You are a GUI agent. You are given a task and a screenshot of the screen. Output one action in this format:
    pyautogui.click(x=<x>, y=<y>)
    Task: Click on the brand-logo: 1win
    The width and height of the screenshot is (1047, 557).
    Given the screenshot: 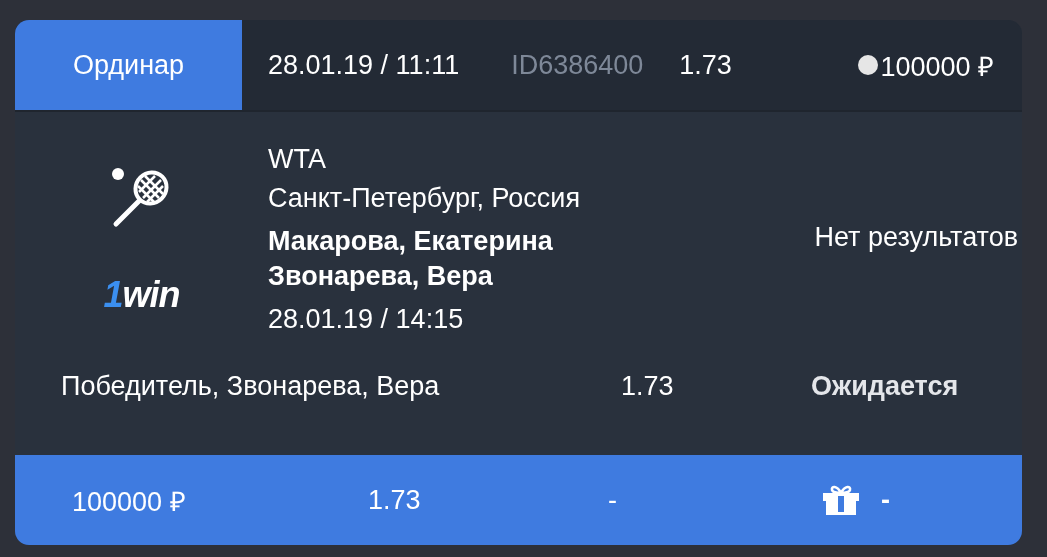 What is the action you would take?
    pyautogui.click(x=141, y=295)
    